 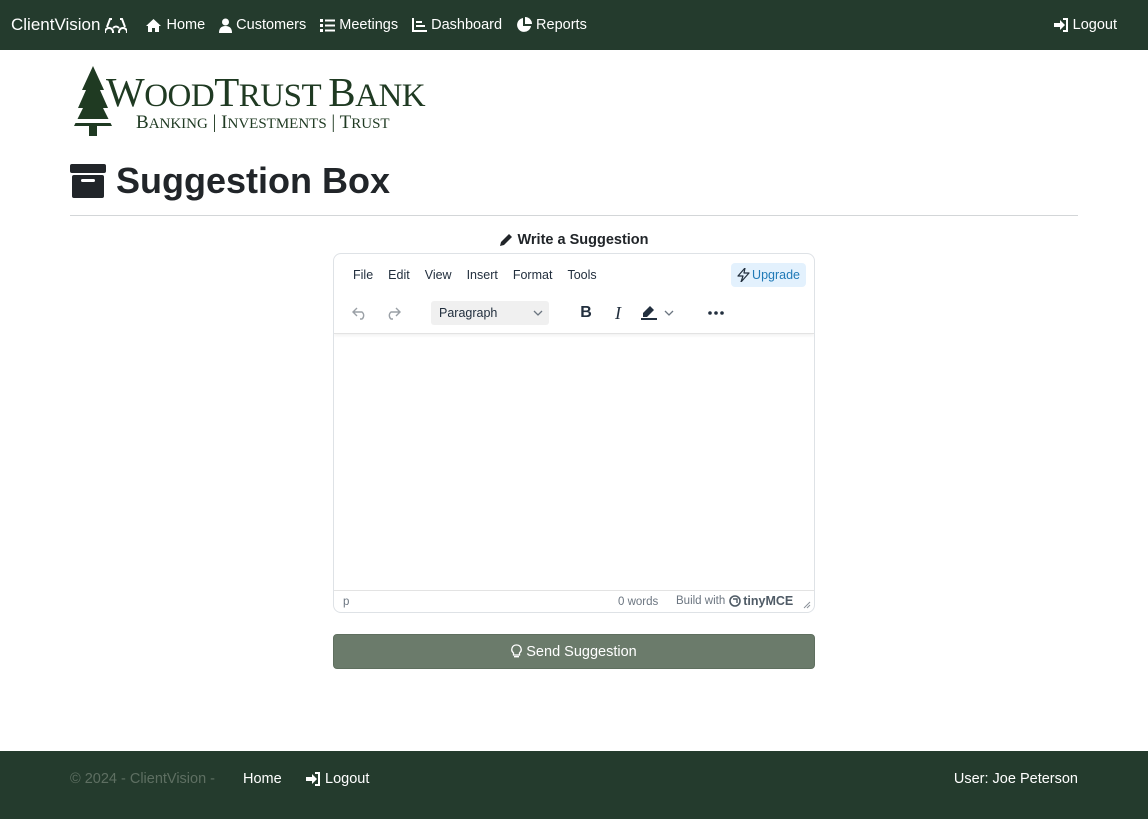 I want to click on upgrade-button: Upgrade, so click(x=768, y=275).